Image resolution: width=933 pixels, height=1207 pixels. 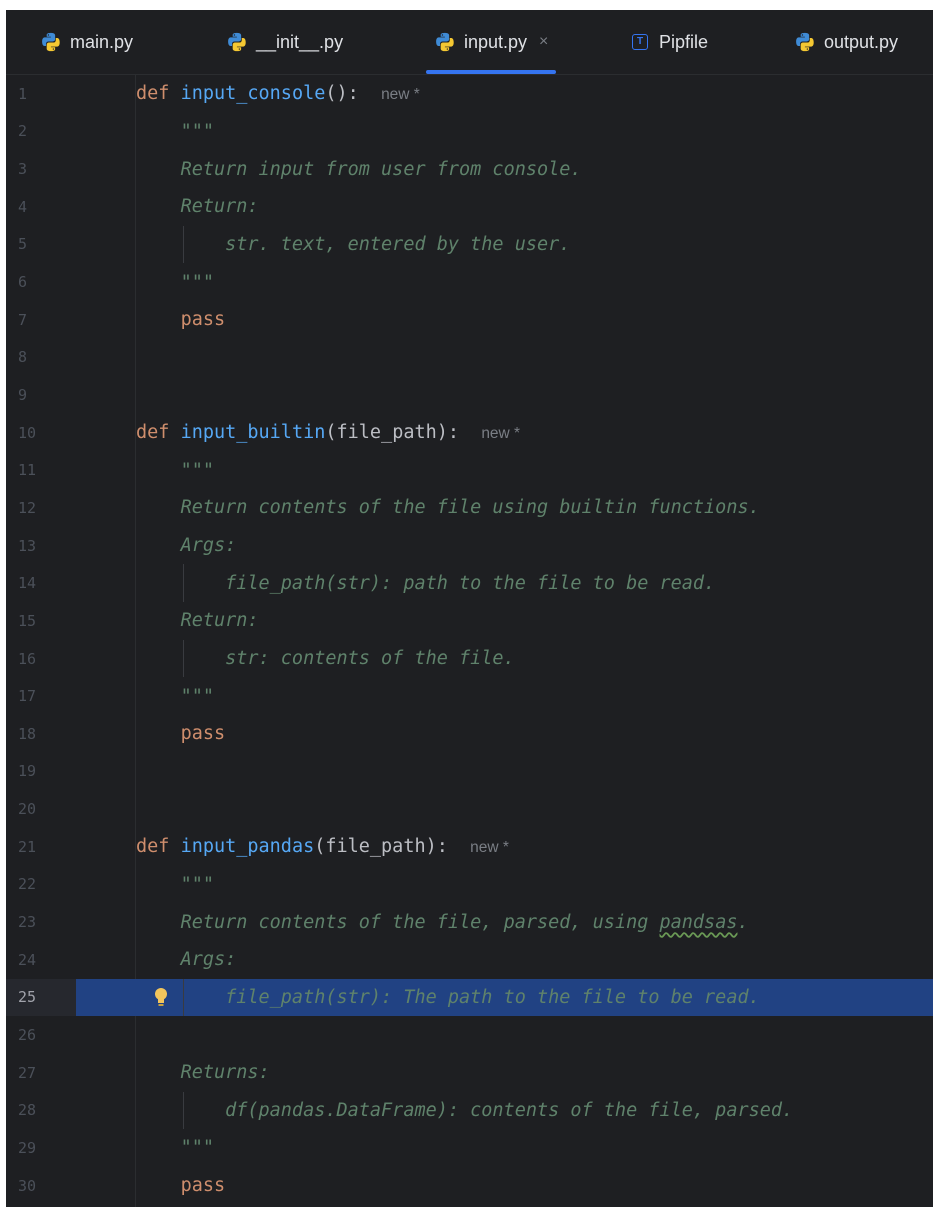 What do you see at coordinates (278, 93) in the screenshot?
I see `code-text: def input_console(): new *` at bounding box center [278, 93].